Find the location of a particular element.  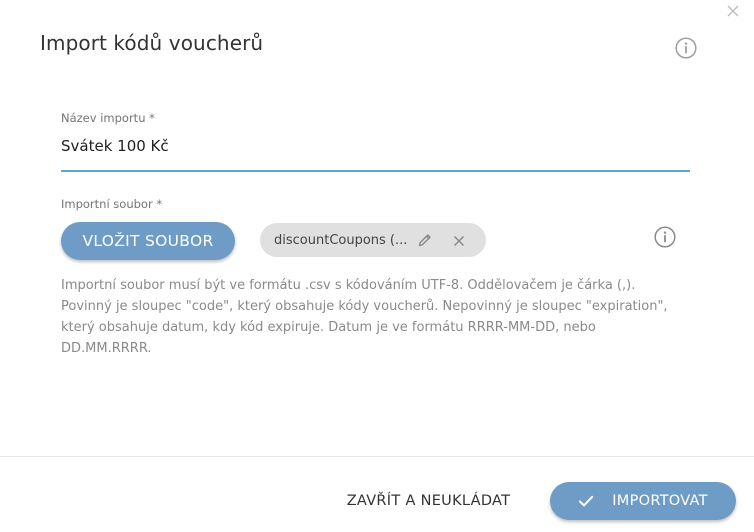

file-info-icon is located at coordinates (665, 237).